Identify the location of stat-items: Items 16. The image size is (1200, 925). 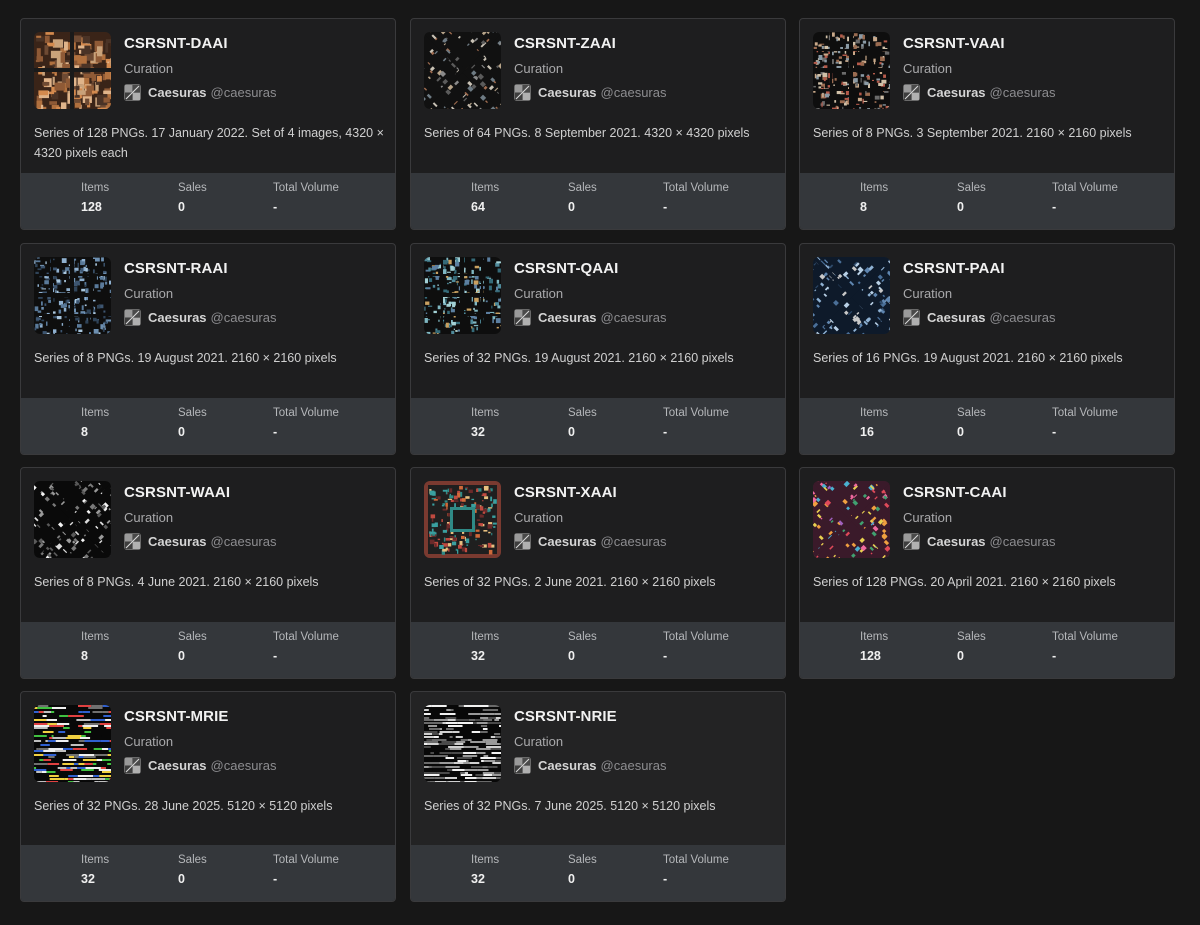
(874, 423).